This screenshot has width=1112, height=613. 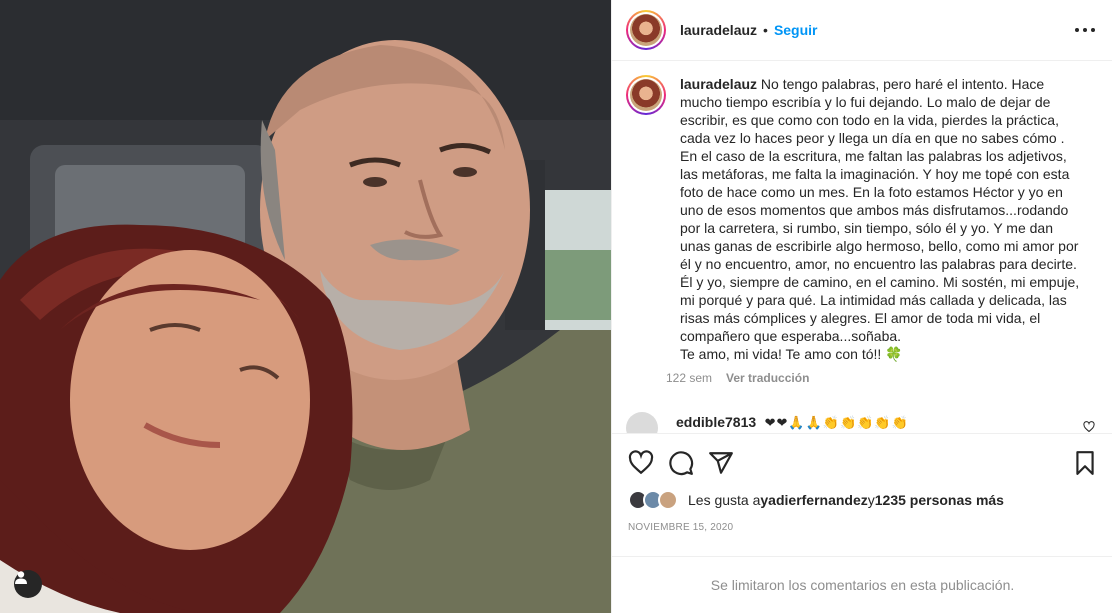 What do you see at coordinates (680, 527) in the screenshot?
I see `post-date: NOVIEMBRE 15, 2020` at bounding box center [680, 527].